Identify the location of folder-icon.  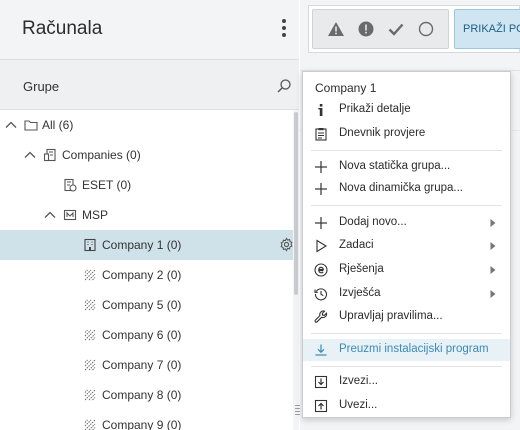
(31, 125).